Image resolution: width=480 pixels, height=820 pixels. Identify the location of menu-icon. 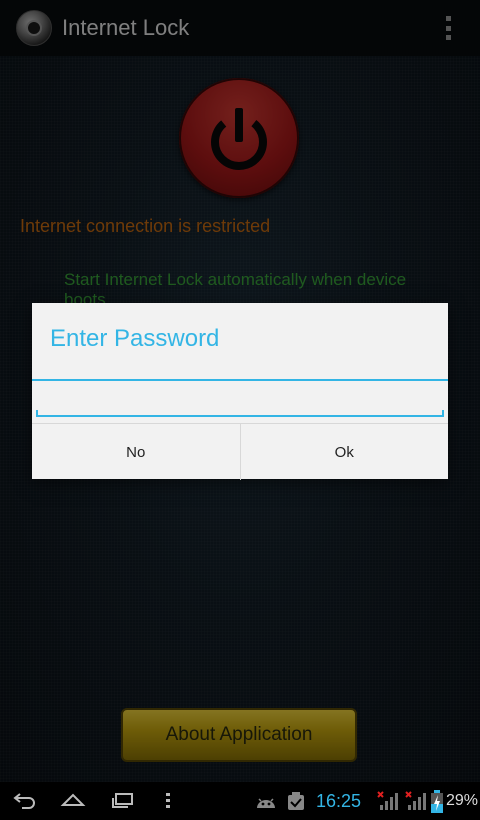
(168, 800).